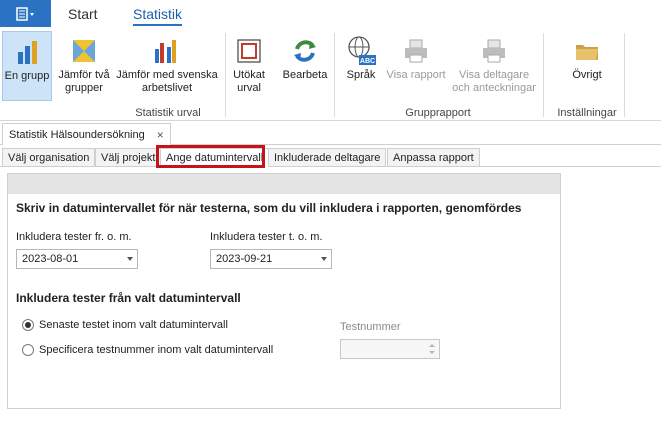 The height and width of the screenshot is (427, 661). What do you see at coordinates (84, 51) in the screenshot?
I see `compare-groups-icon` at bounding box center [84, 51].